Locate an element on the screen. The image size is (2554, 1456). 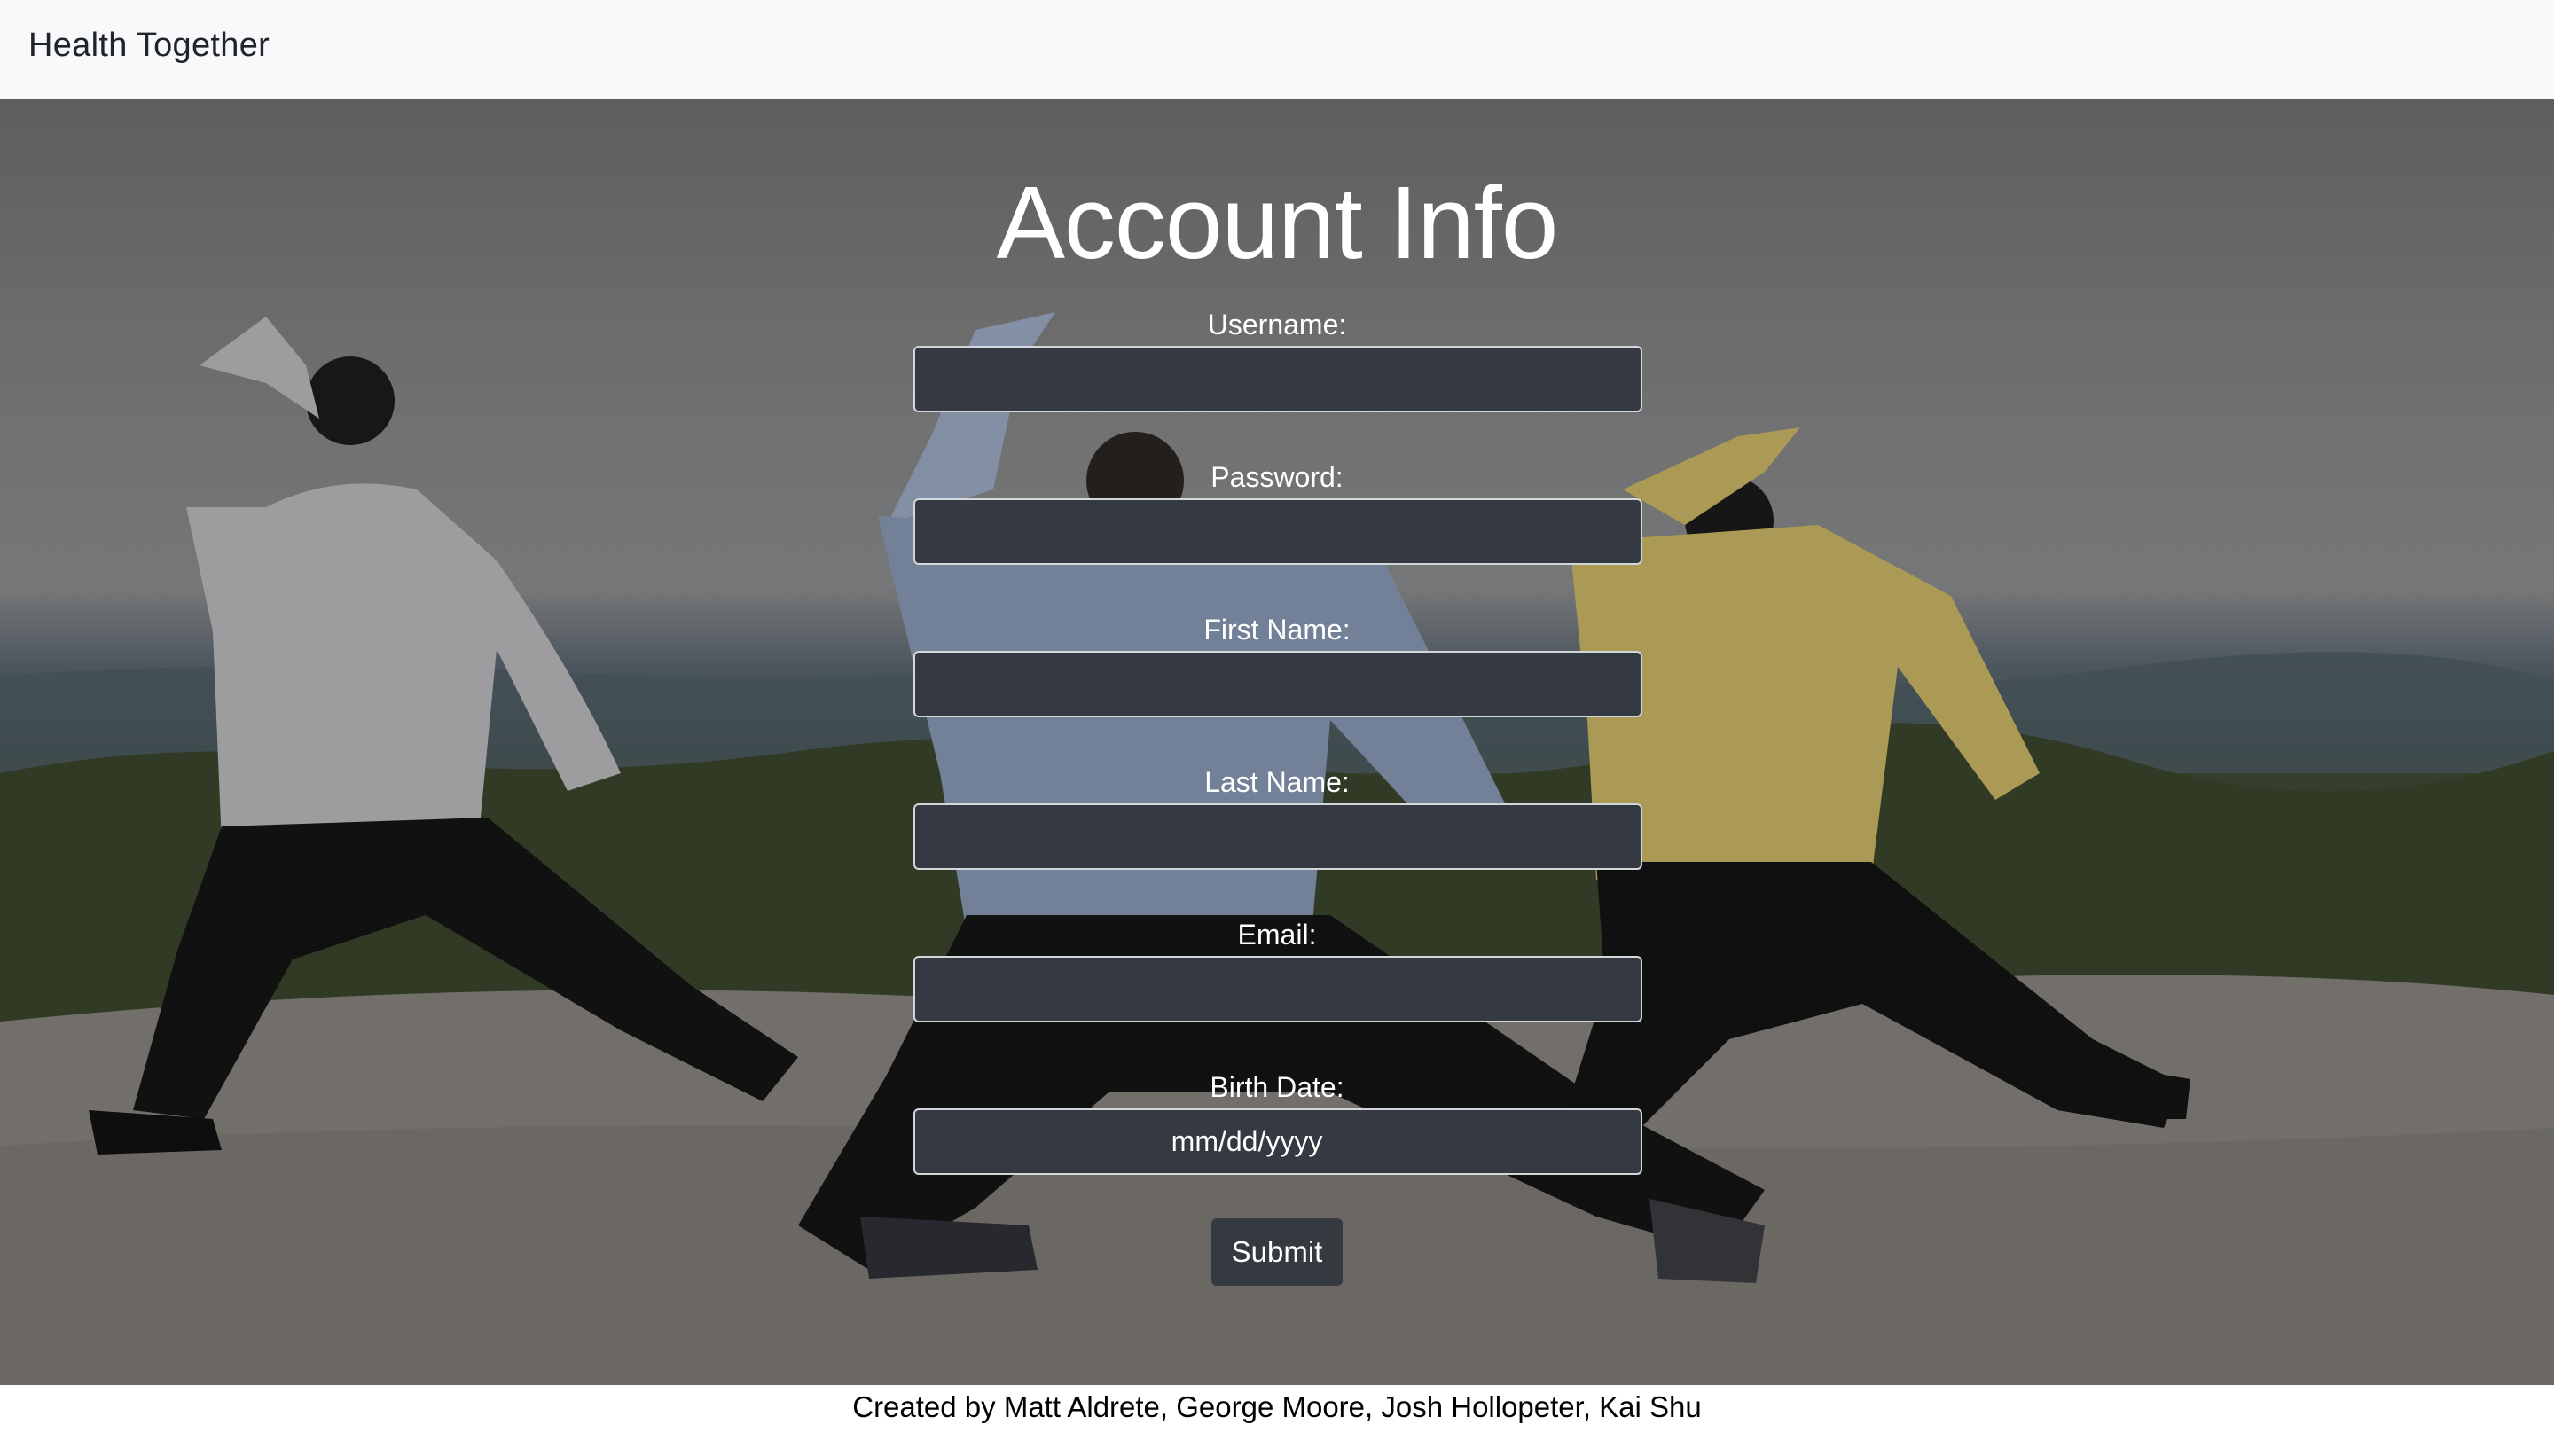
submit-button: Submit is located at coordinates (1277, 1252).